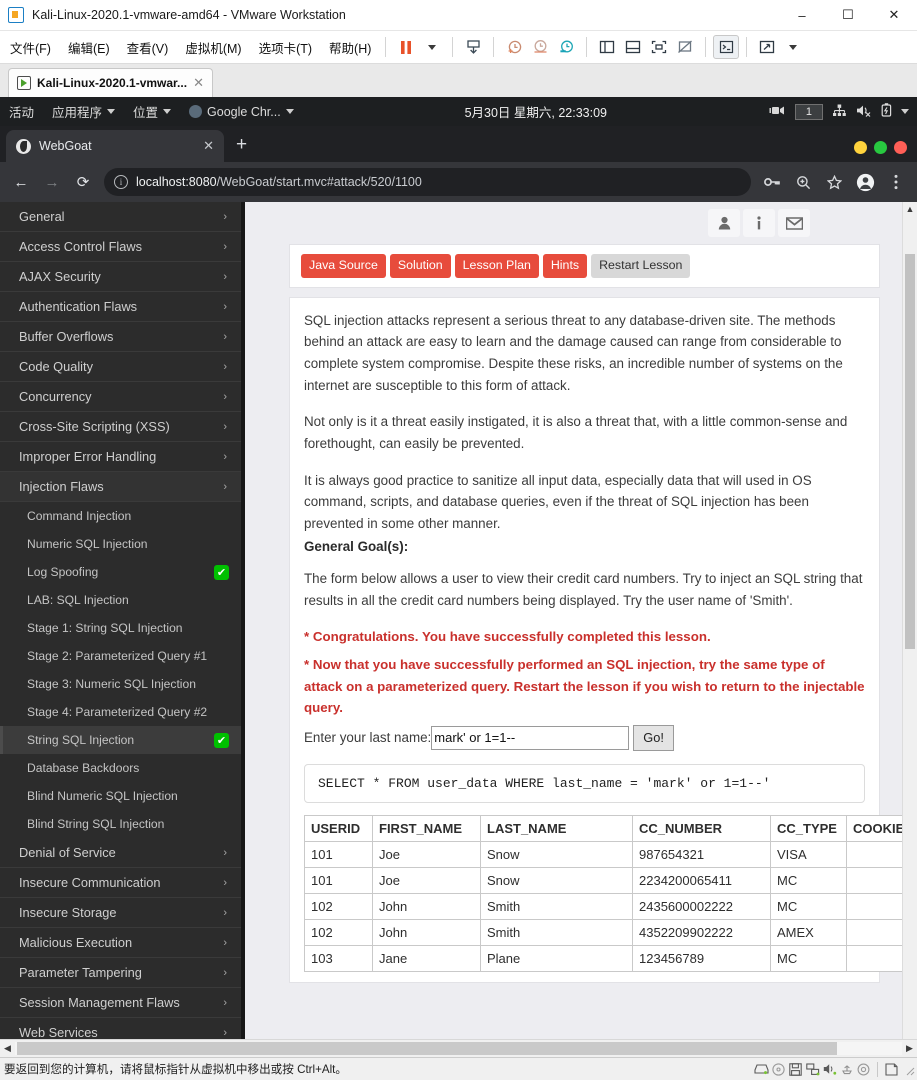 This screenshot has width=917, height=1080. What do you see at coordinates (653, 737) in the screenshot?
I see `go-button: Go!` at bounding box center [653, 737].